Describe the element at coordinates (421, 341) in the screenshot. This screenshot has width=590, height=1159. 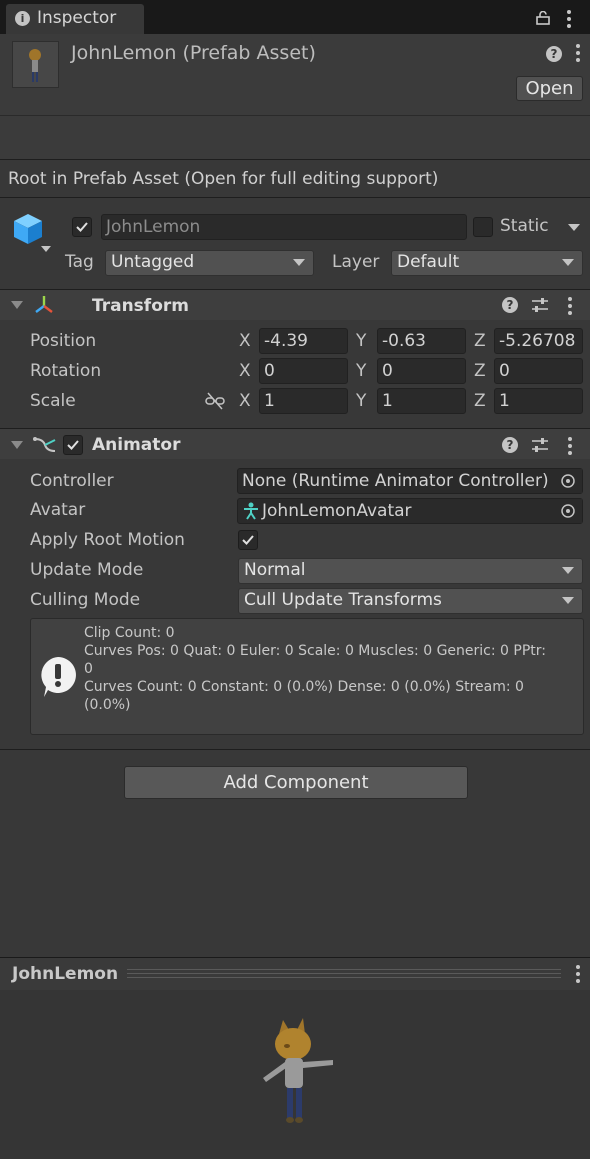
I see `position-y-field: -0.63` at that location.